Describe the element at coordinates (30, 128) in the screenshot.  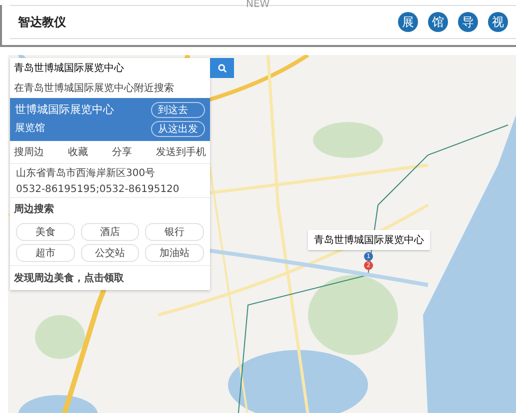
I see `place-category: 展览馆` at that location.